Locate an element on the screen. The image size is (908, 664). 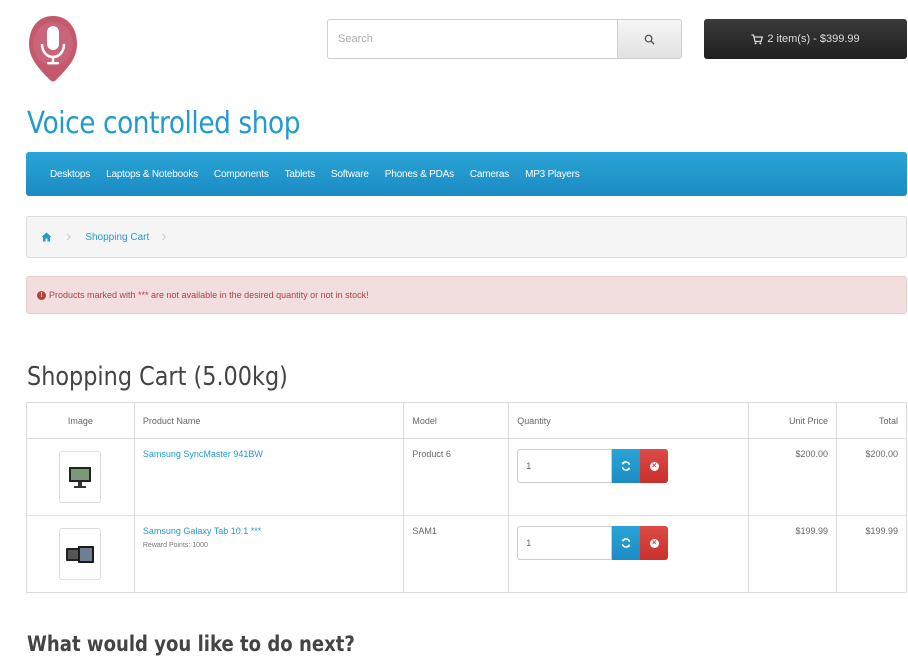
nav-item-software: Software is located at coordinates (350, 174).